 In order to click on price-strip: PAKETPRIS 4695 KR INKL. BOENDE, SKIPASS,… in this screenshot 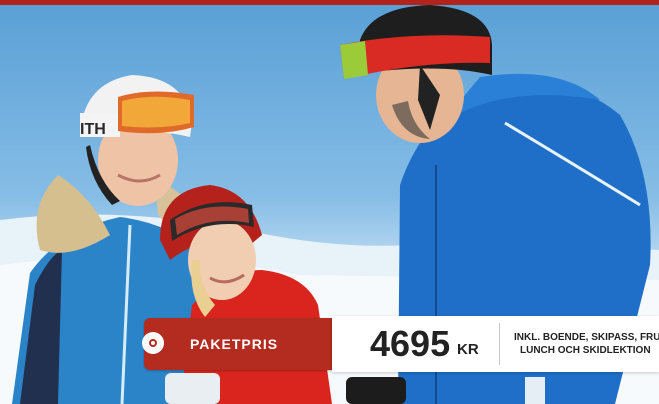, I will do `click(399, 344)`.